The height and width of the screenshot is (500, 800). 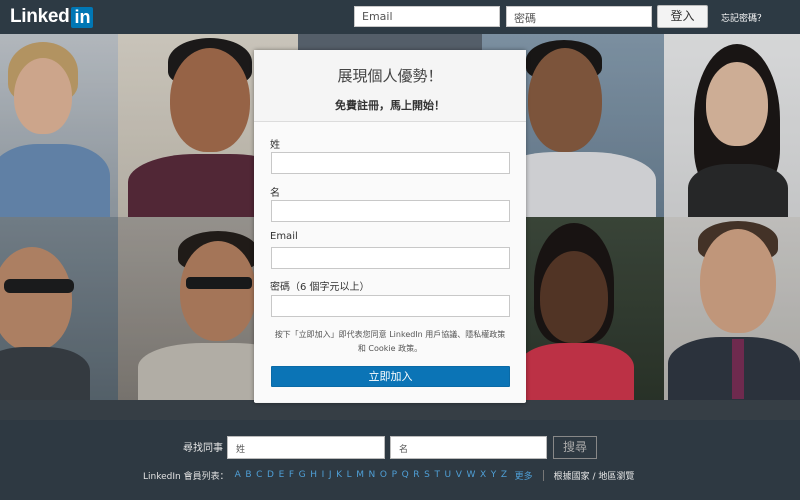 I want to click on directory-letter-link: P, so click(x=394, y=475).